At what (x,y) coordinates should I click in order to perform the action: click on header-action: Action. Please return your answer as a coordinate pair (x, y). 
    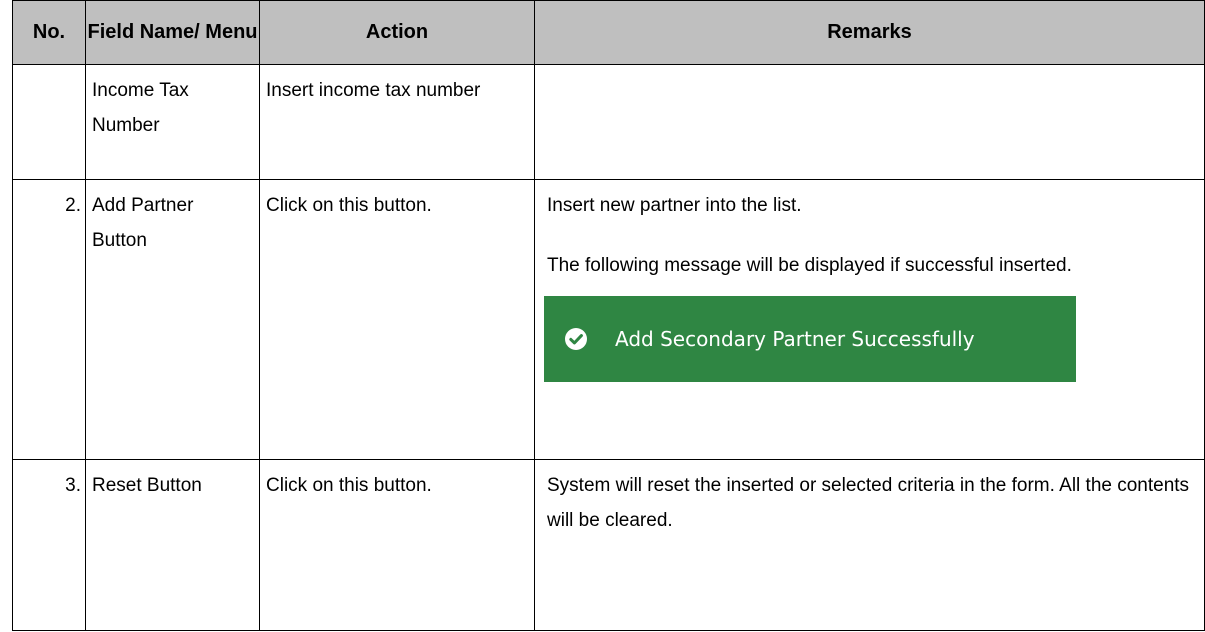
    Looking at the image, I should click on (397, 32).